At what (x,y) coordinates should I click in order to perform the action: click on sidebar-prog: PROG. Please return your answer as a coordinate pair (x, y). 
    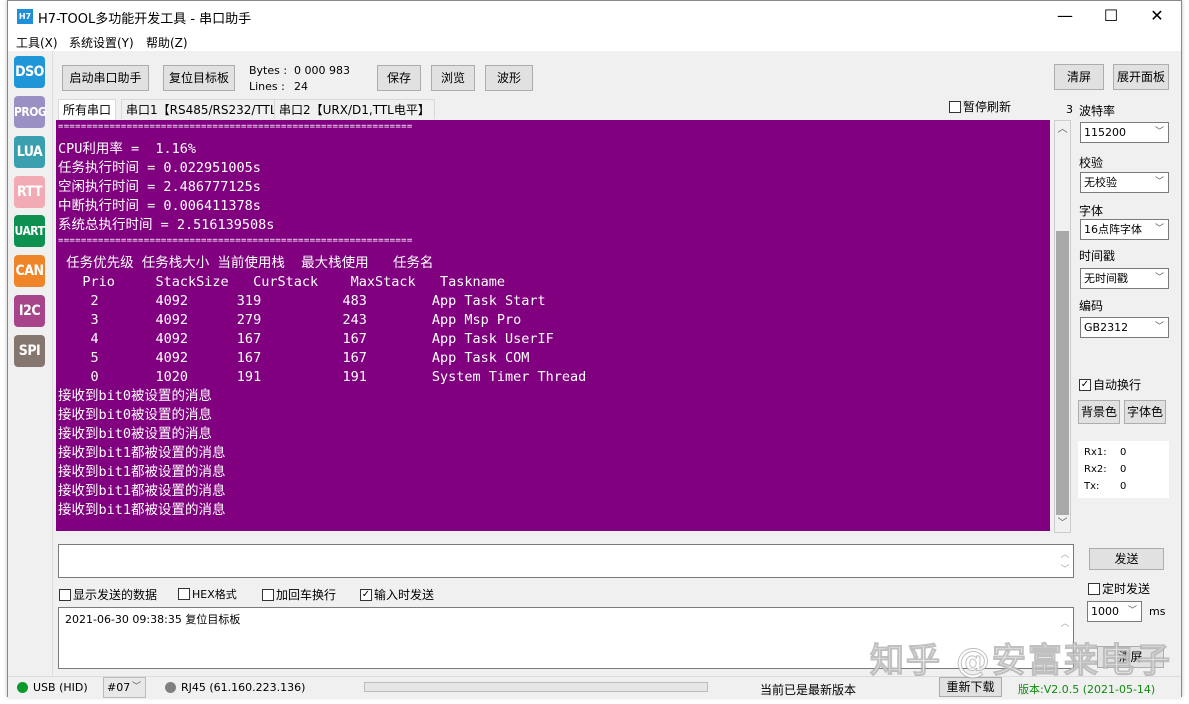
    Looking at the image, I should click on (30, 112).